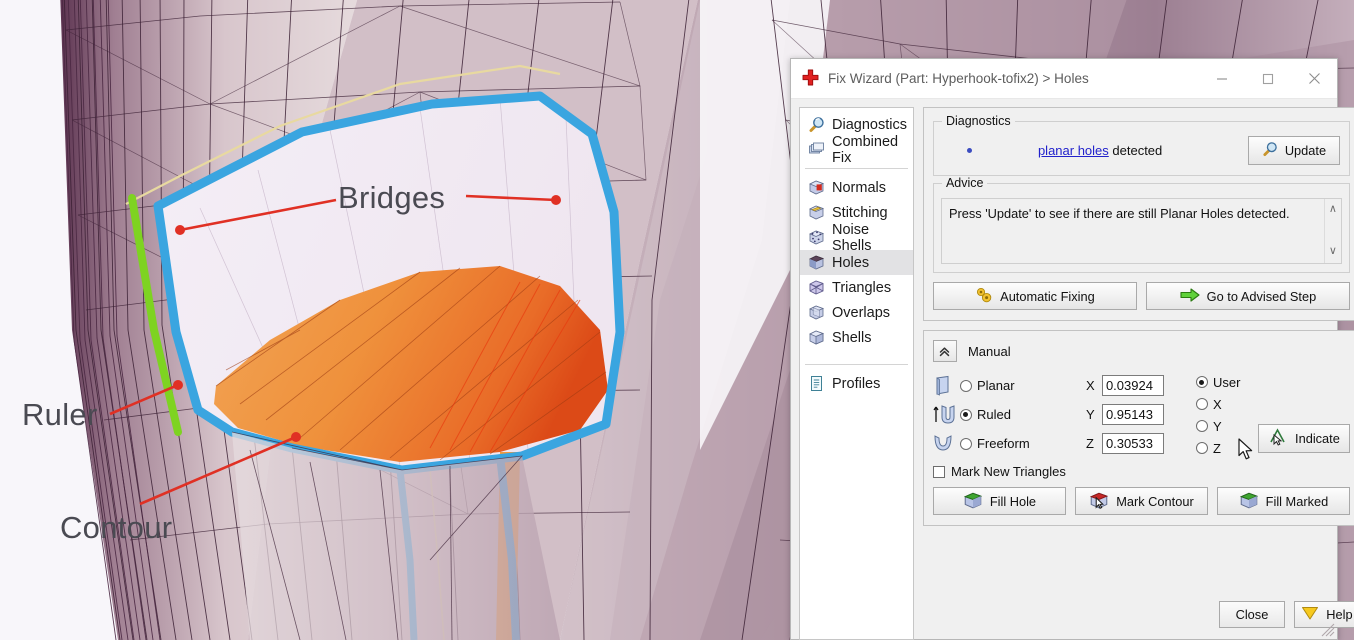  I want to click on surface-type-planar: Planar, so click(1009, 385).